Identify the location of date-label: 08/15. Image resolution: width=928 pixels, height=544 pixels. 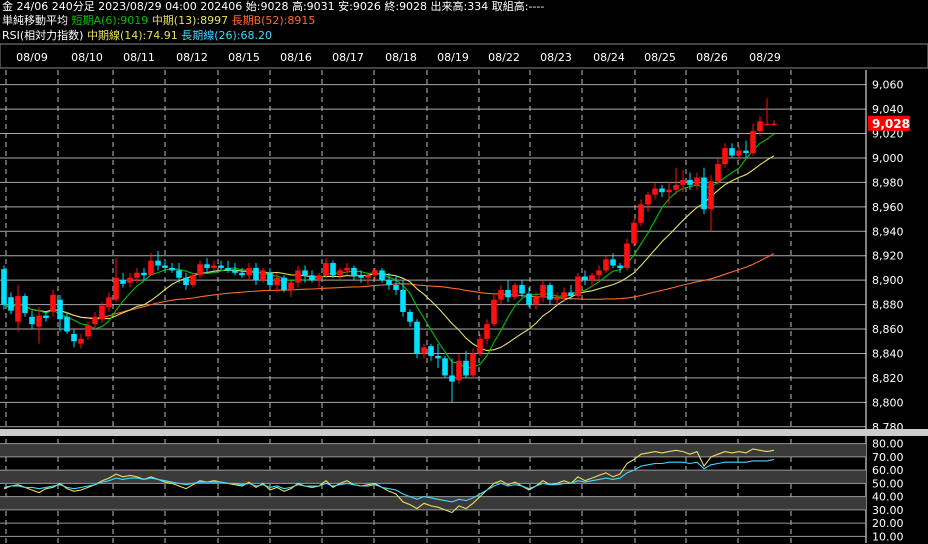
(244, 57).